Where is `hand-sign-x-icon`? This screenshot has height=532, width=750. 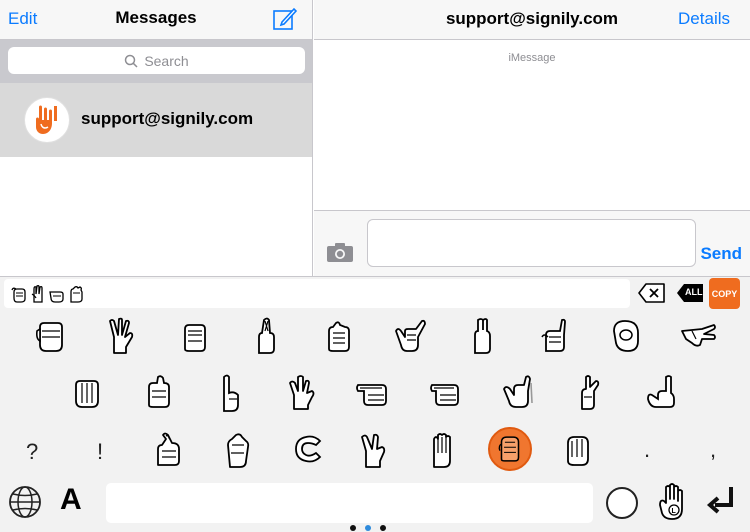
hand-sign-x-icon is located at coordinates (168, 449).